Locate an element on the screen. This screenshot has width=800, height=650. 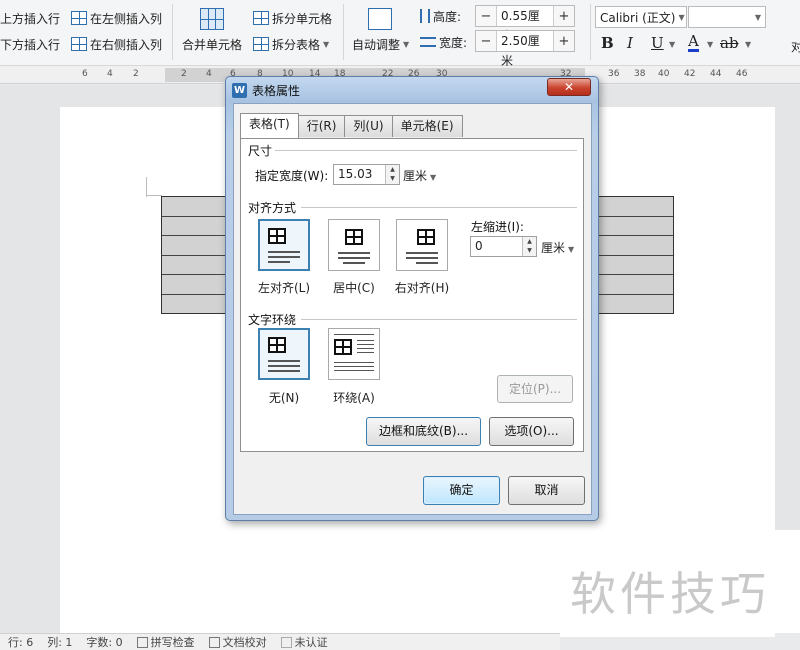
auto-fit-label: 自动调整 is located at coordinates (376, 44).